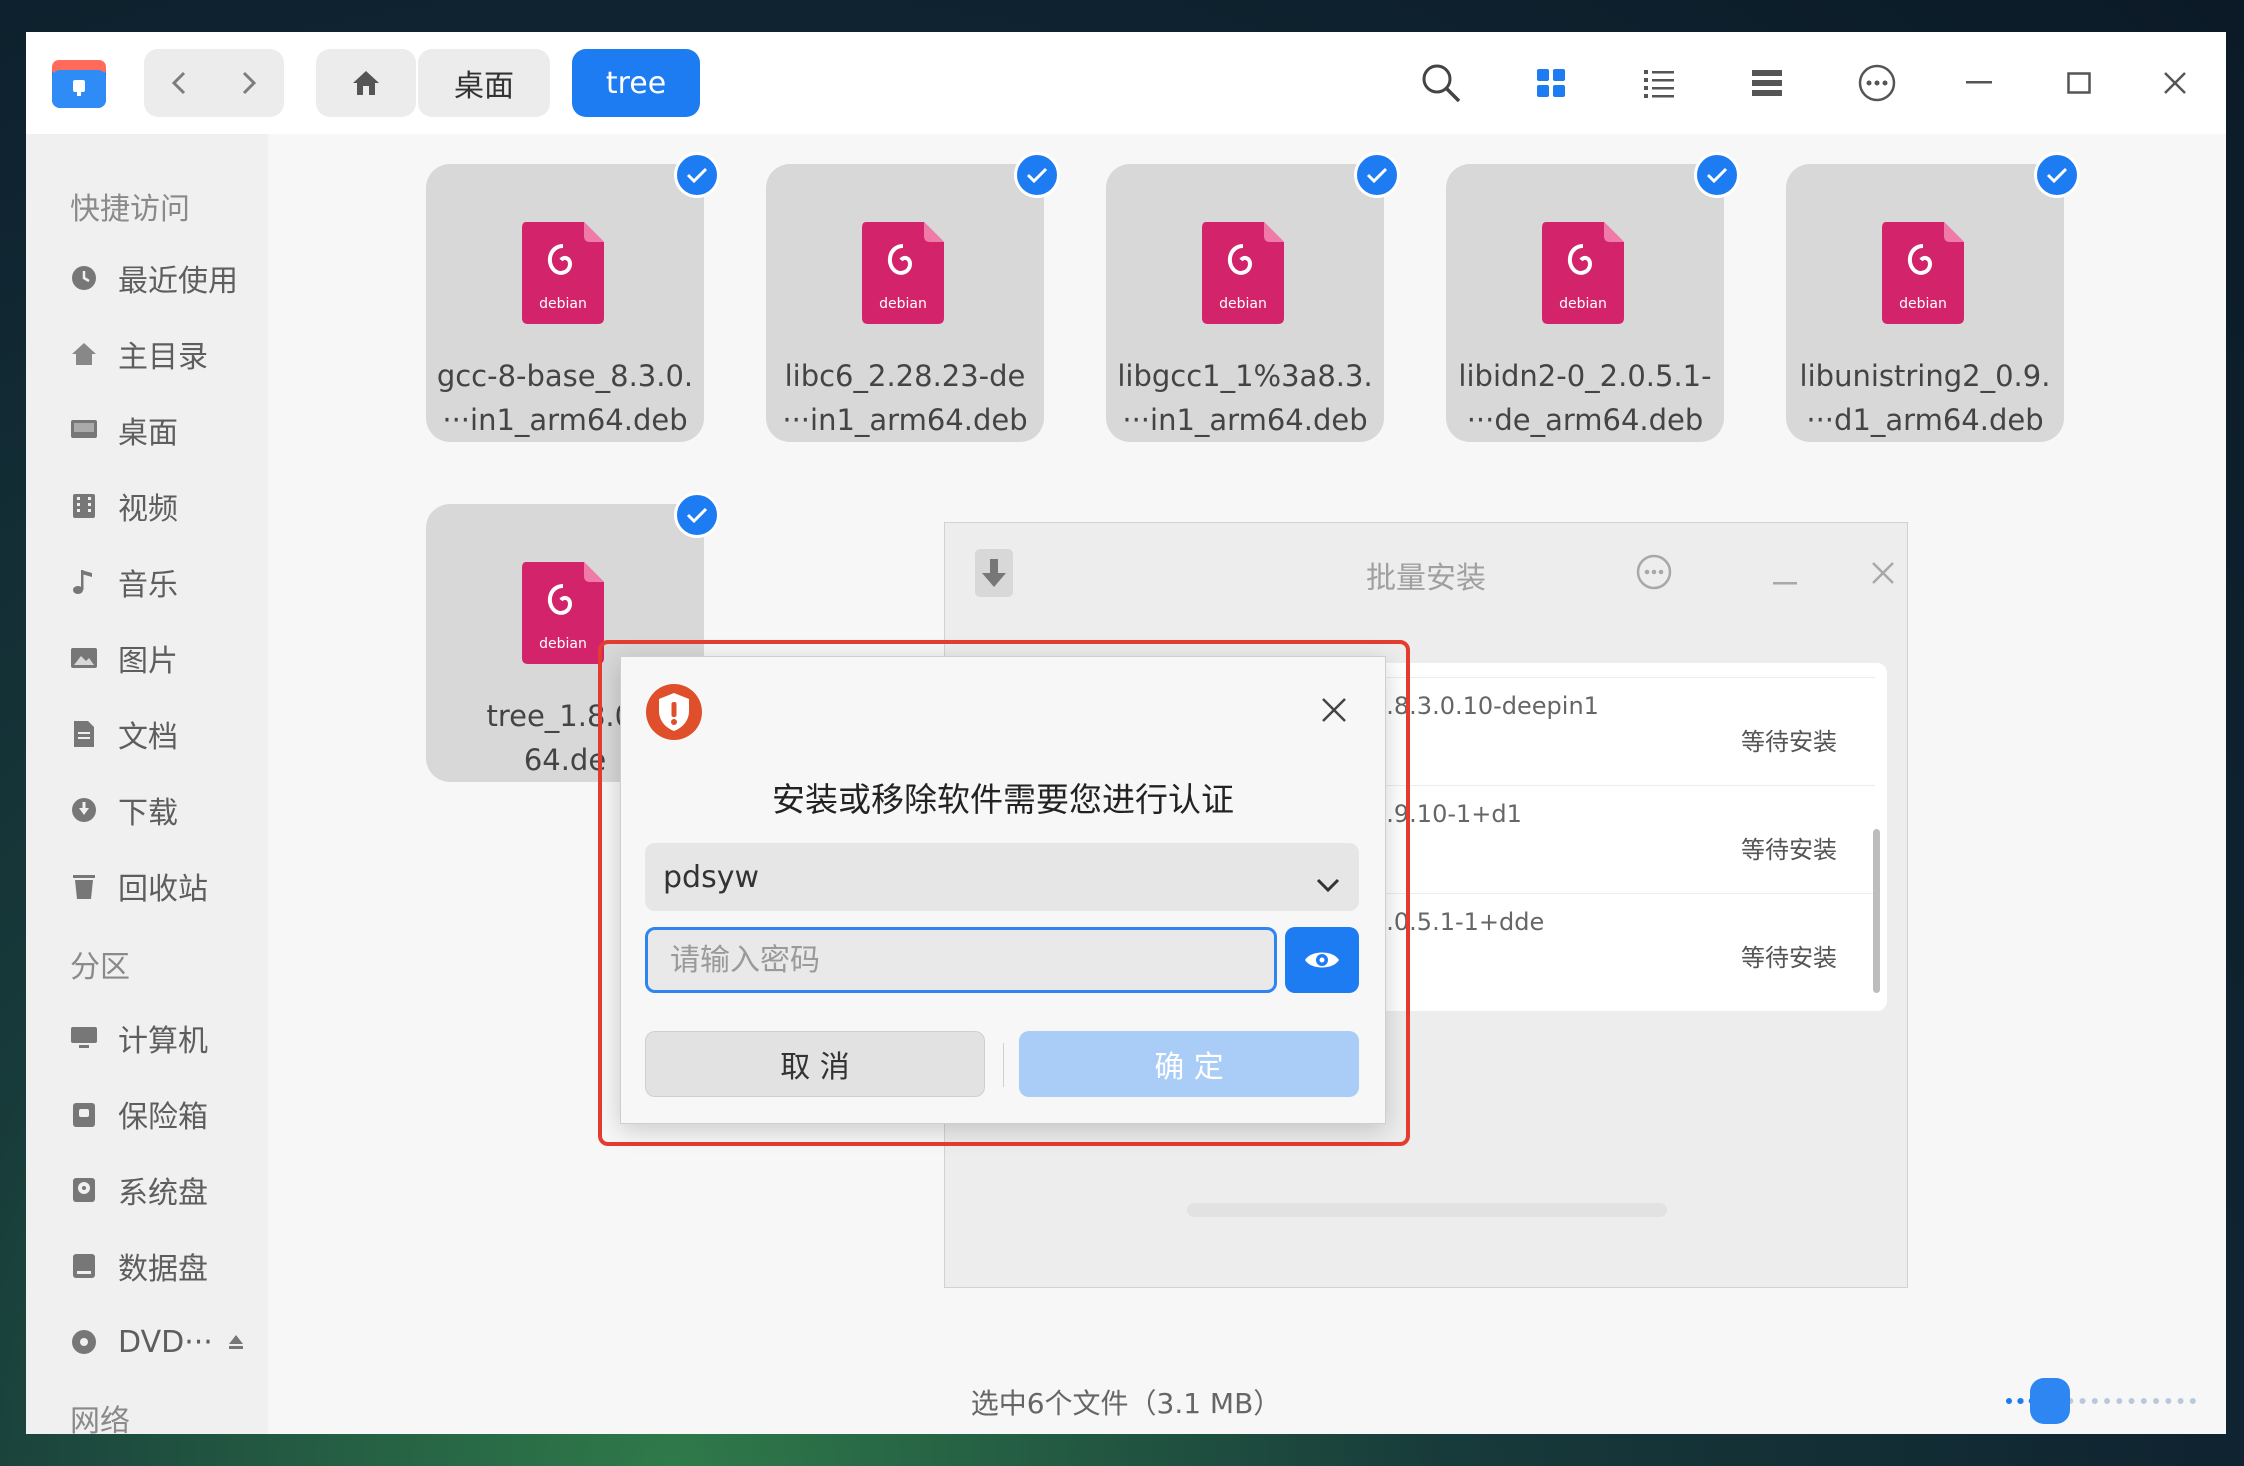 This screenshot has width=2244, height=1466. What do you see at coordinates (84, 658) in the screenshot?
I see `picture-icon` at bounding box center [84, 658].